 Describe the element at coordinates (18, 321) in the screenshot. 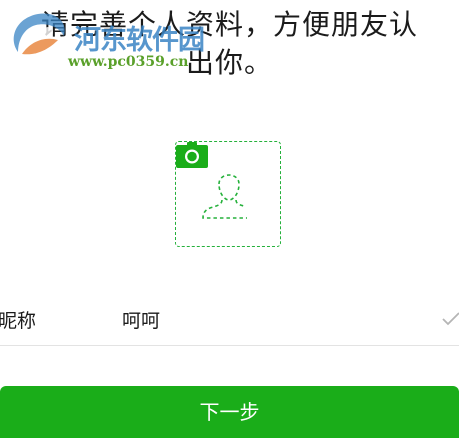

I see `nickname-label: 昵称` at that location.